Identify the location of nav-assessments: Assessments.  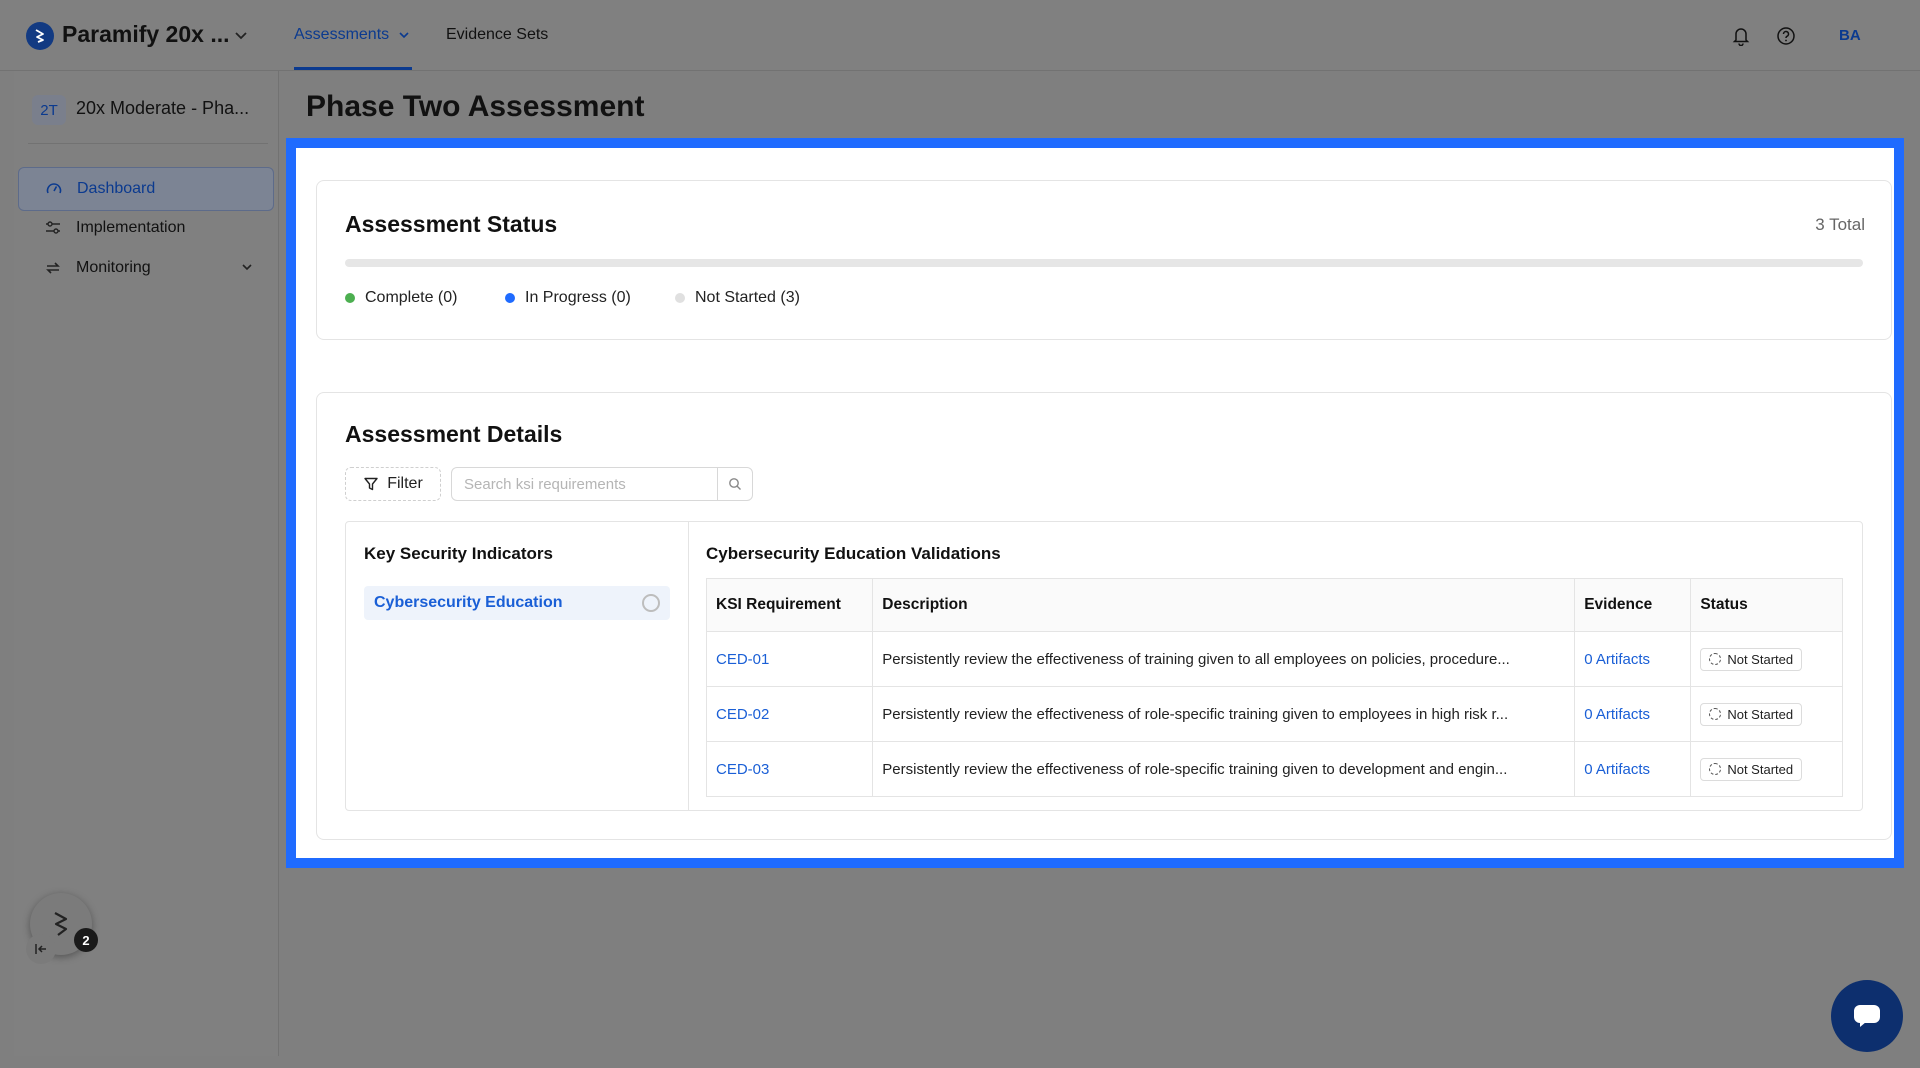
(352, 35).